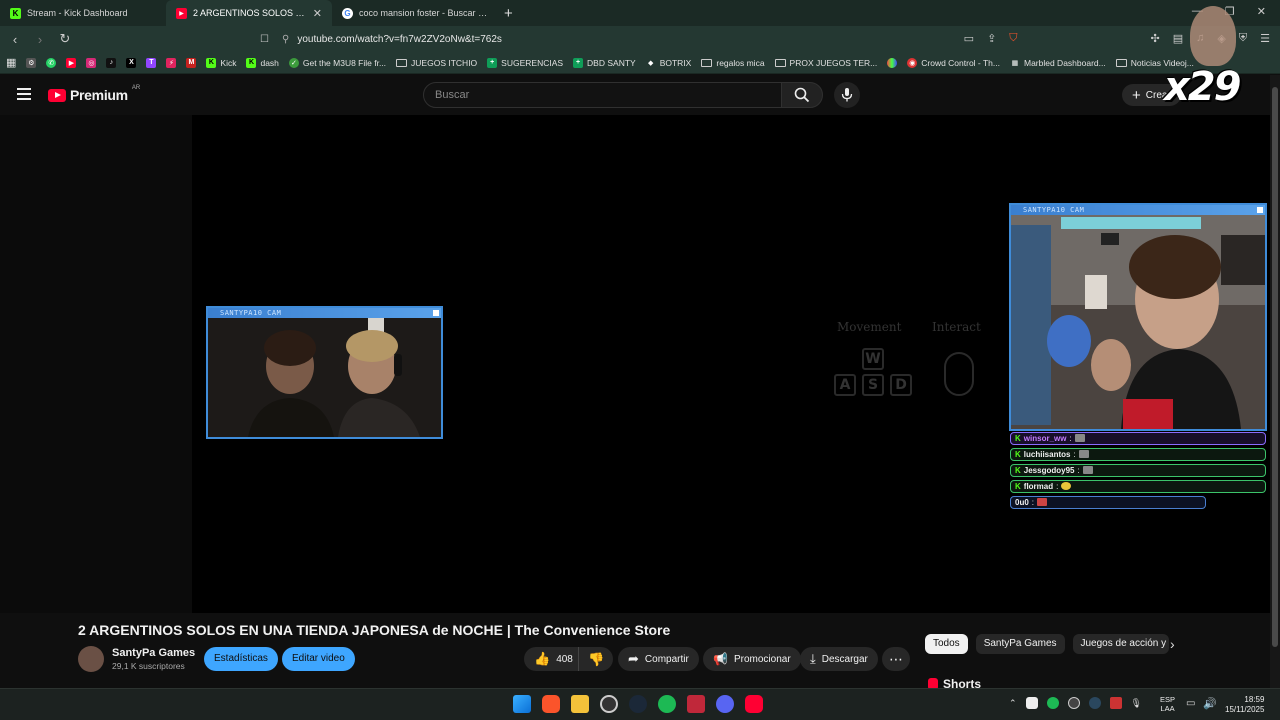  What do you see at coordinates (83, 13) in the screenshot?
I see `tab-kick-dashboard: K Stream - Kick Dashboard` at bounding box center [83, 13].